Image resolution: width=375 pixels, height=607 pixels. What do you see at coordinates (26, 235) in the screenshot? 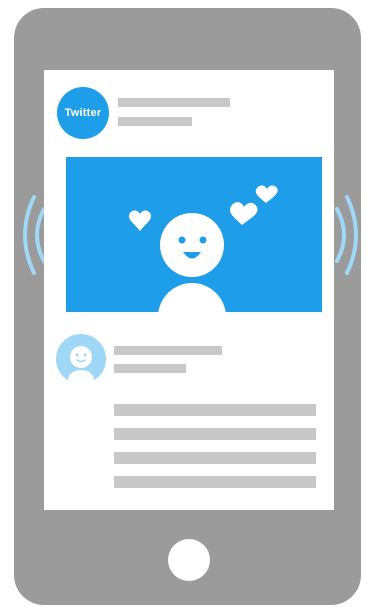
I see `left-vibration-waves-icon` at bounding box center [26, 235].